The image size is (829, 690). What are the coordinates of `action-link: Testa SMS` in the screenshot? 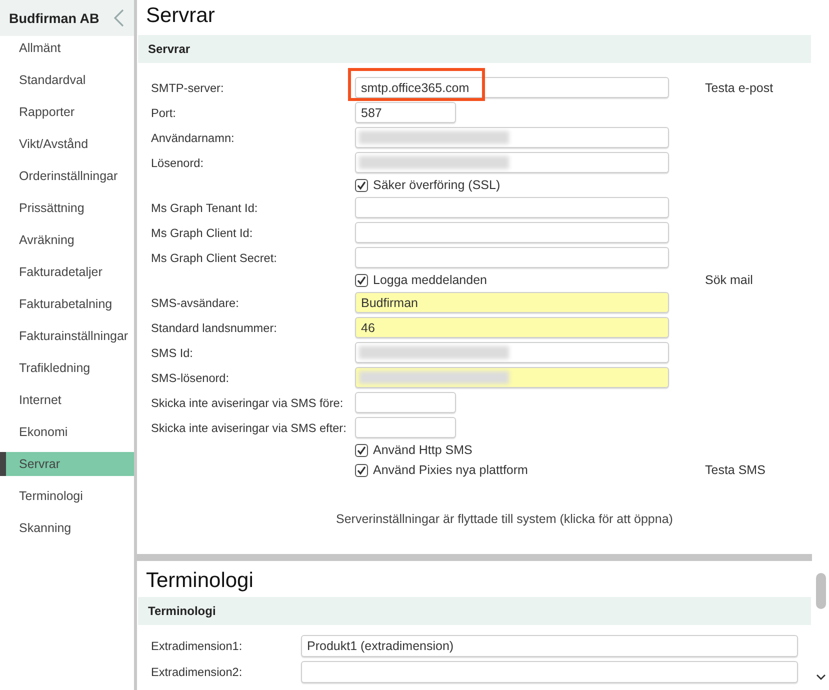 It's located at (735, 470).